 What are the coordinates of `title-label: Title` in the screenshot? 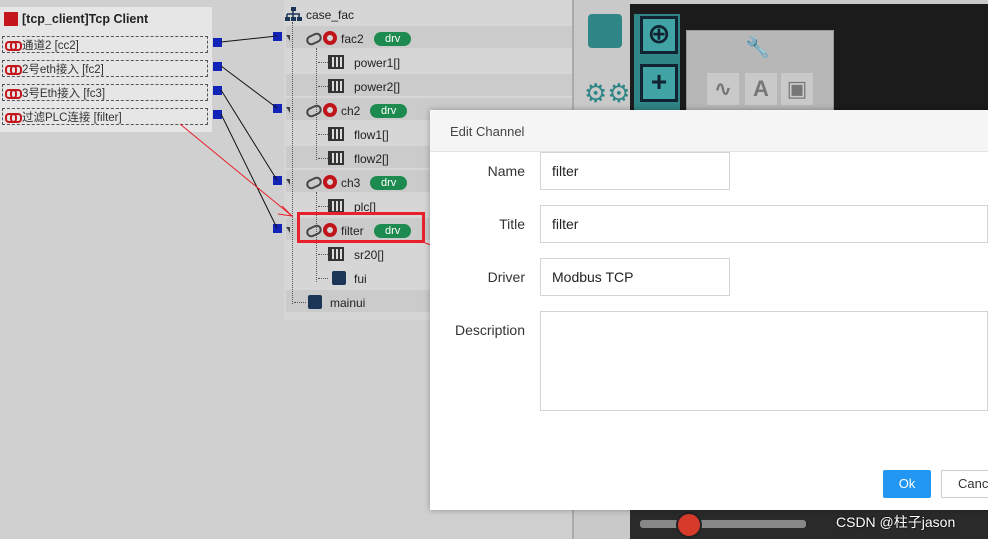 It's located at (512, 224).